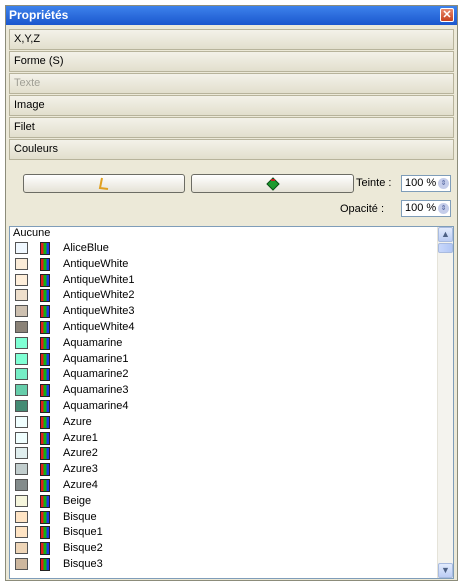  I want to click on close-icon: ✕, so click(447, 15).